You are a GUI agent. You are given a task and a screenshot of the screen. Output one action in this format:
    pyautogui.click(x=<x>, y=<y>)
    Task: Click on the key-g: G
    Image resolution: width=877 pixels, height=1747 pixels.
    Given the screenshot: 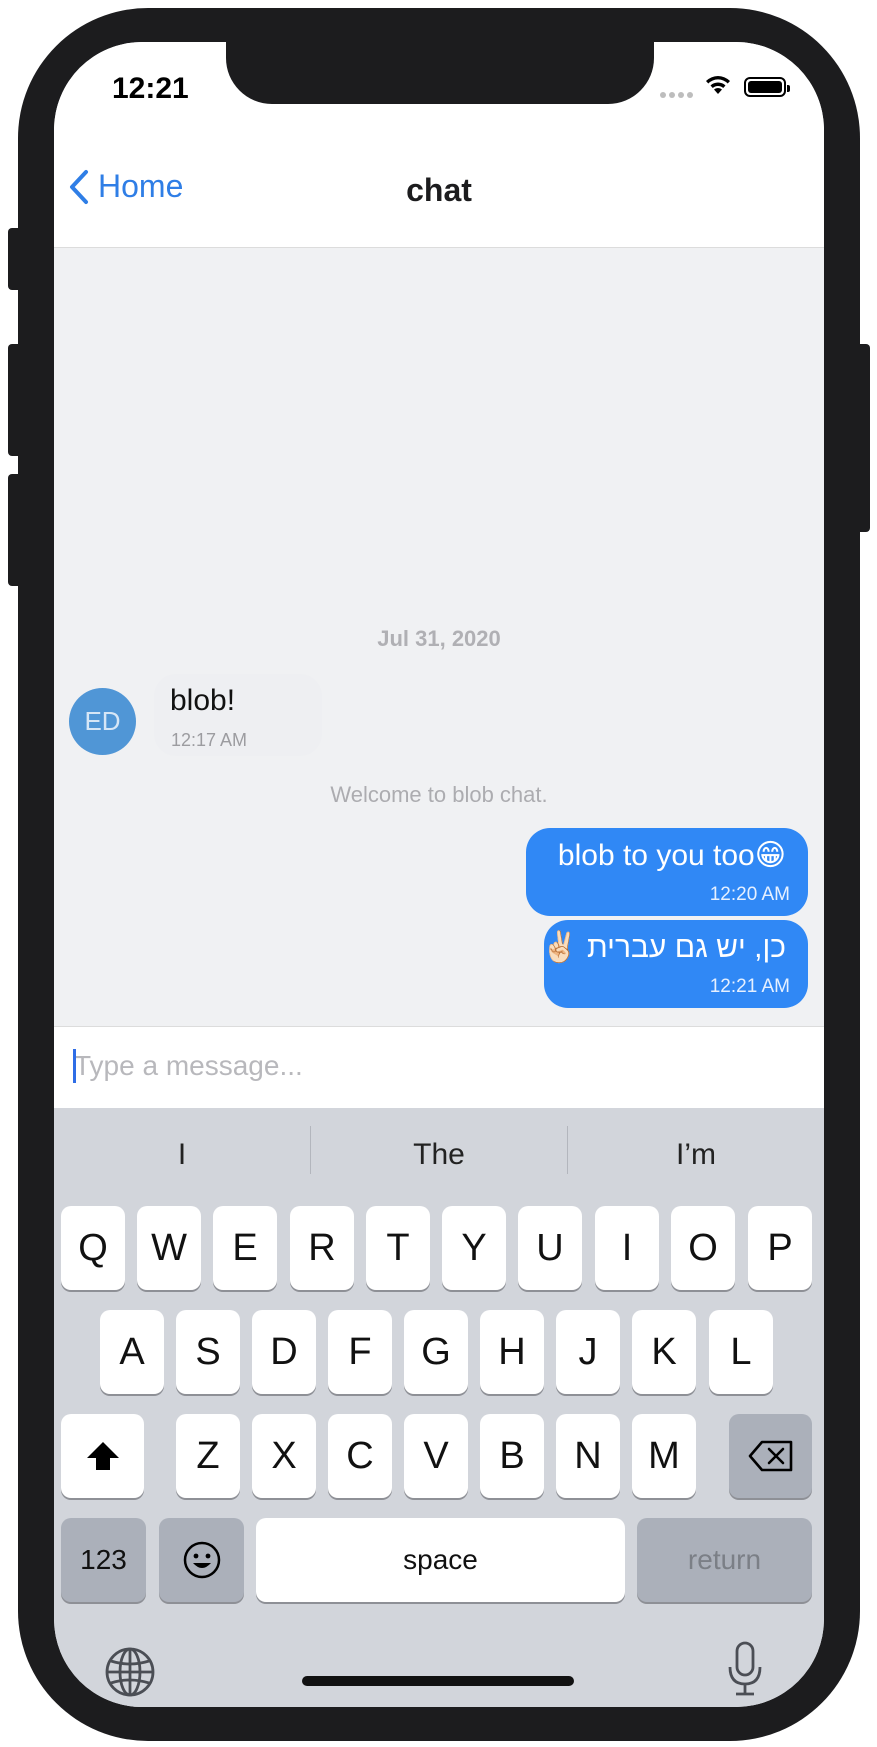 What is the action you would take?
    pyautogui.click(x=436, y=1352)
    